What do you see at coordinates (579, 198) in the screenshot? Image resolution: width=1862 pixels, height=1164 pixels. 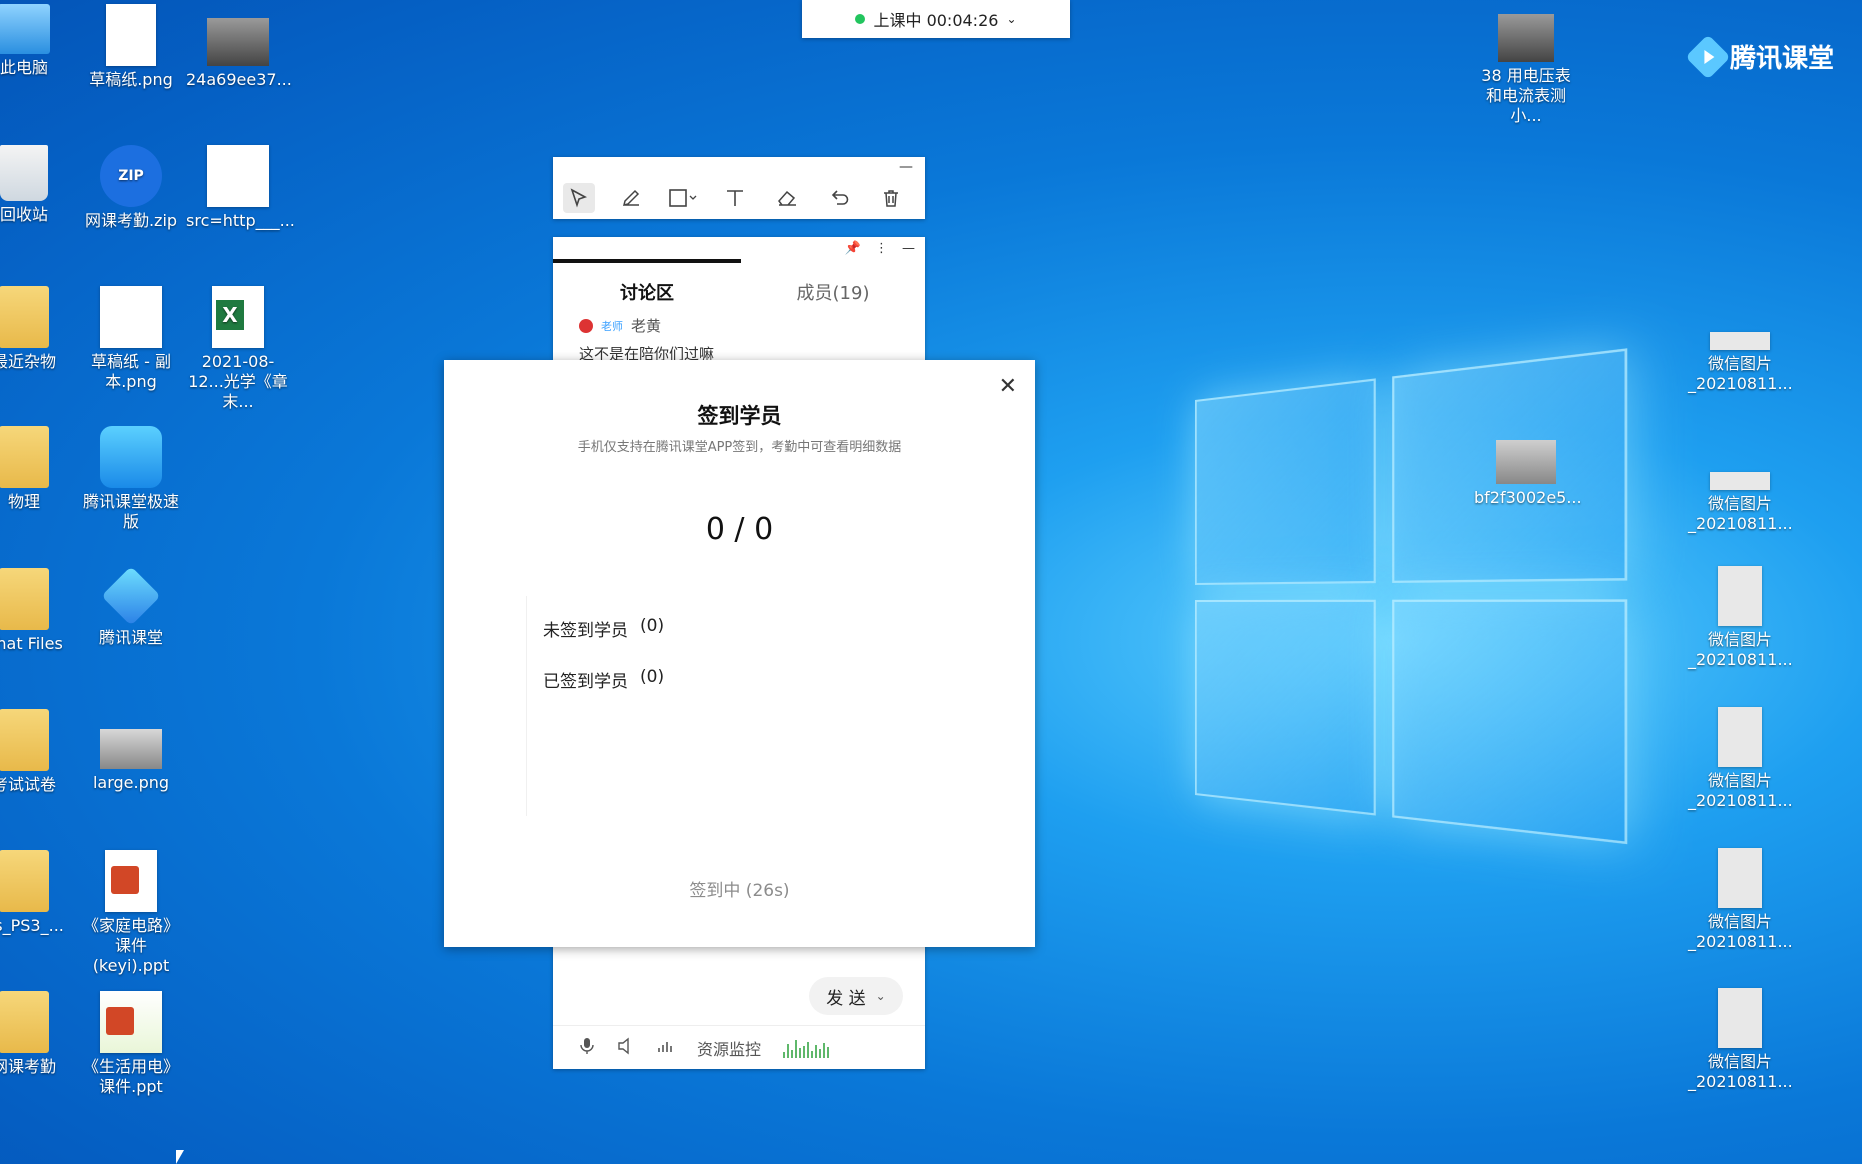 I see `select-icon` at bounding box center [579, 198].